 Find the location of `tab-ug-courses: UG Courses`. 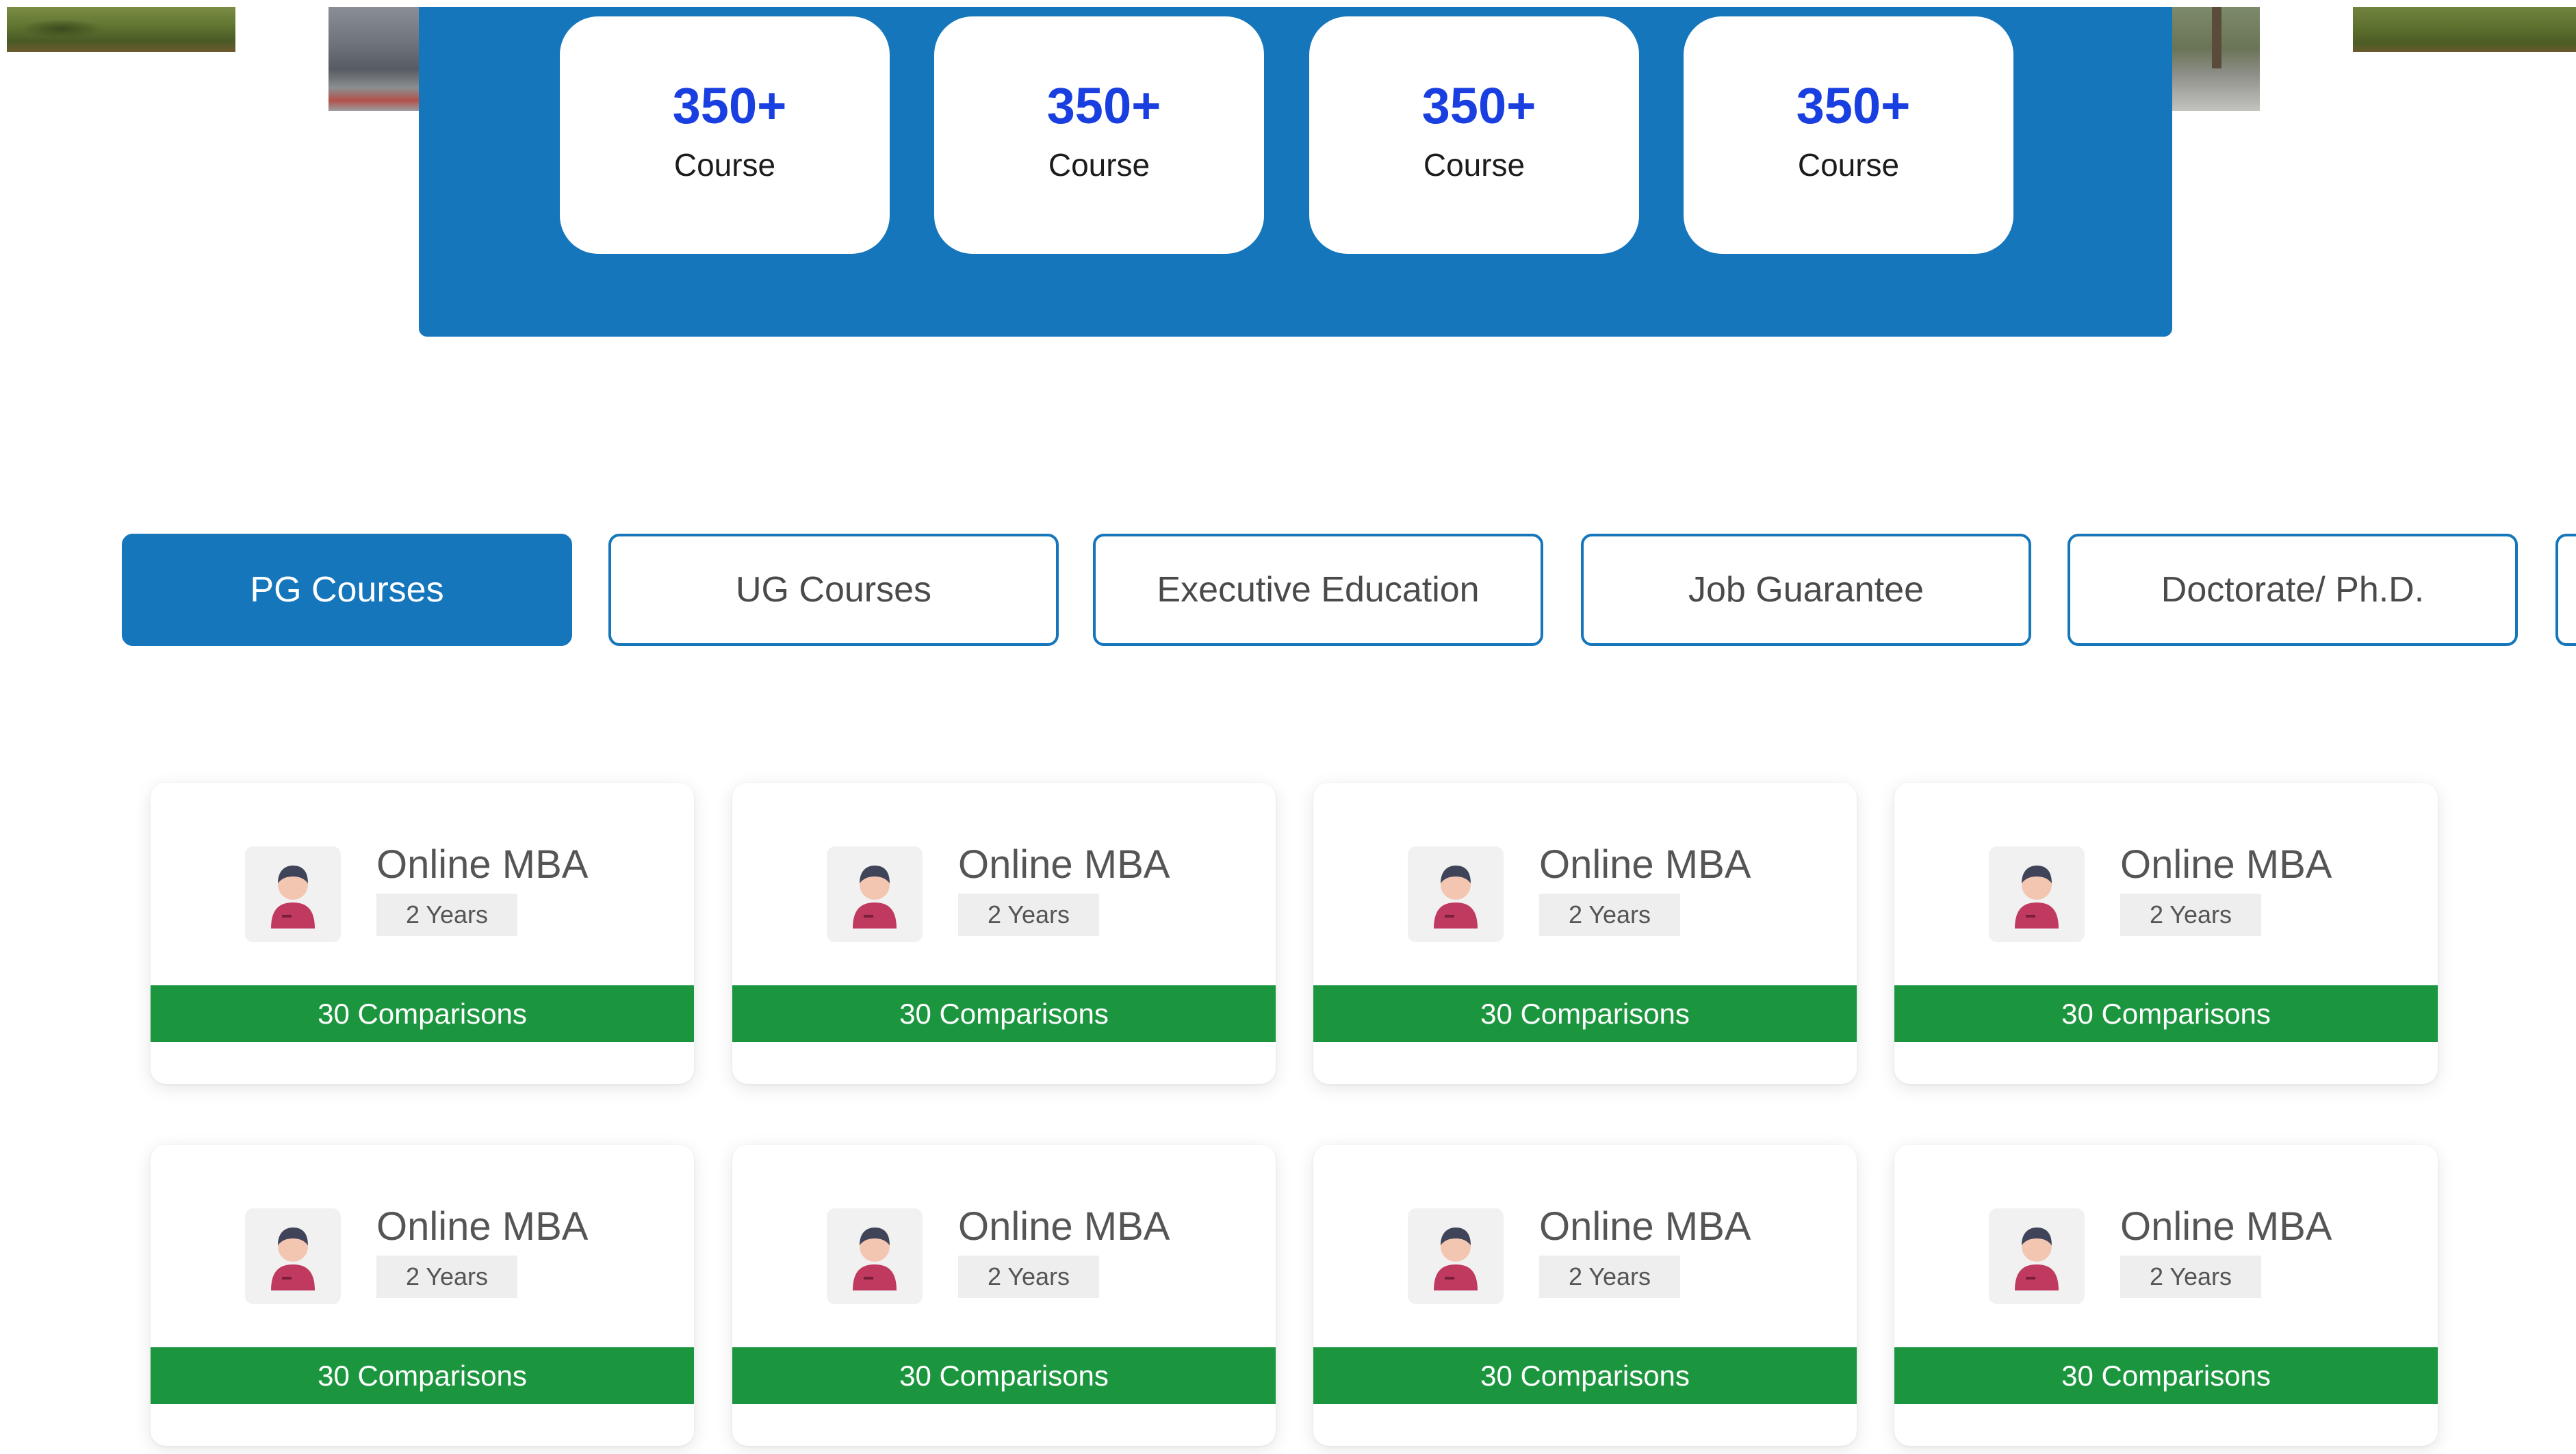

tab-ug-courses: UG Courses is located at coordinates (833, 590).